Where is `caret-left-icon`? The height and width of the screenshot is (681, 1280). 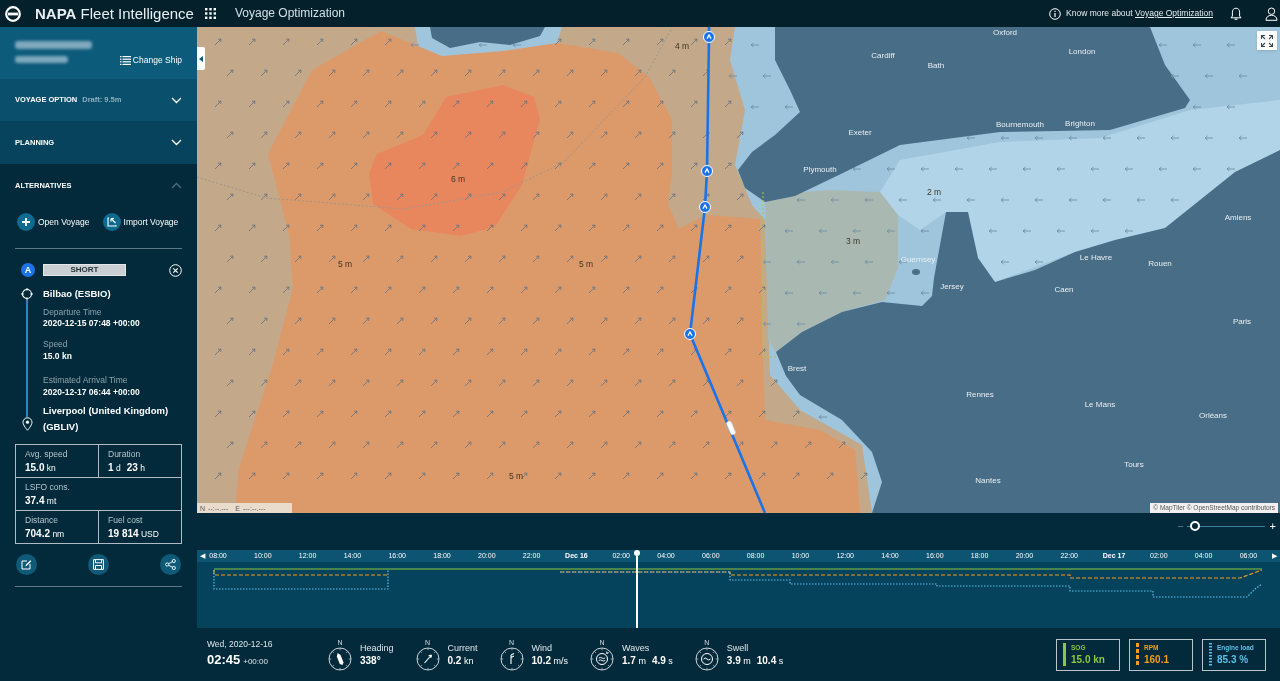
caret-left-icon is located at coordinates (201, 58).